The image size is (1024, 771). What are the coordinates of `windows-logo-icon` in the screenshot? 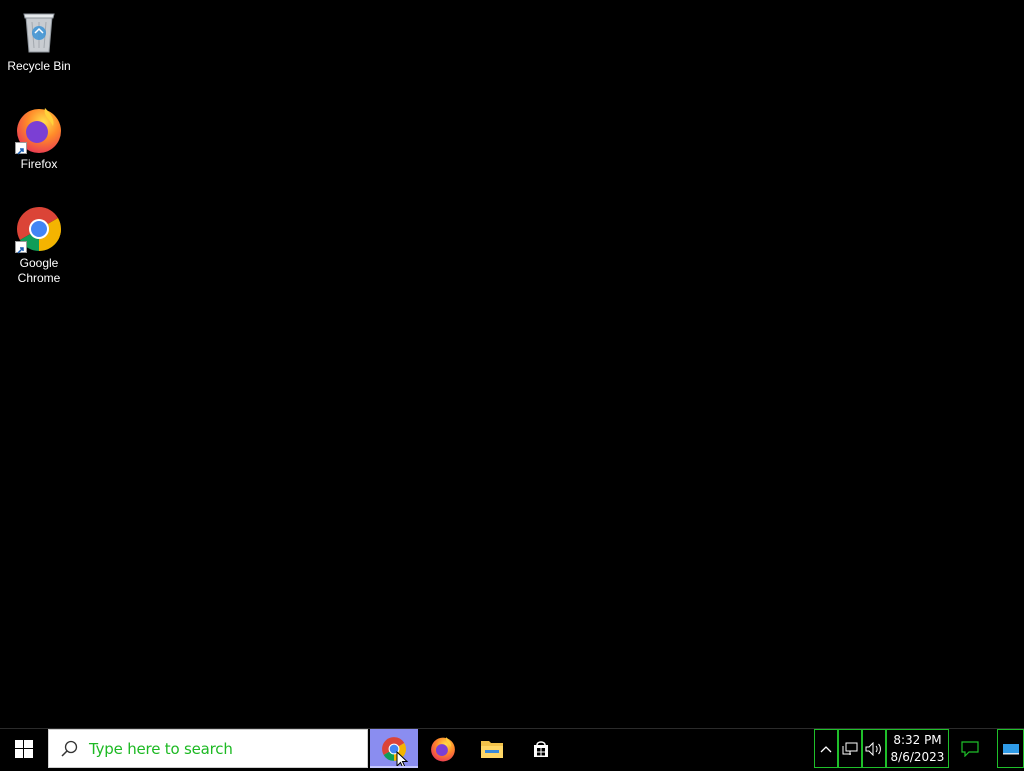 It's located at (23, 748).